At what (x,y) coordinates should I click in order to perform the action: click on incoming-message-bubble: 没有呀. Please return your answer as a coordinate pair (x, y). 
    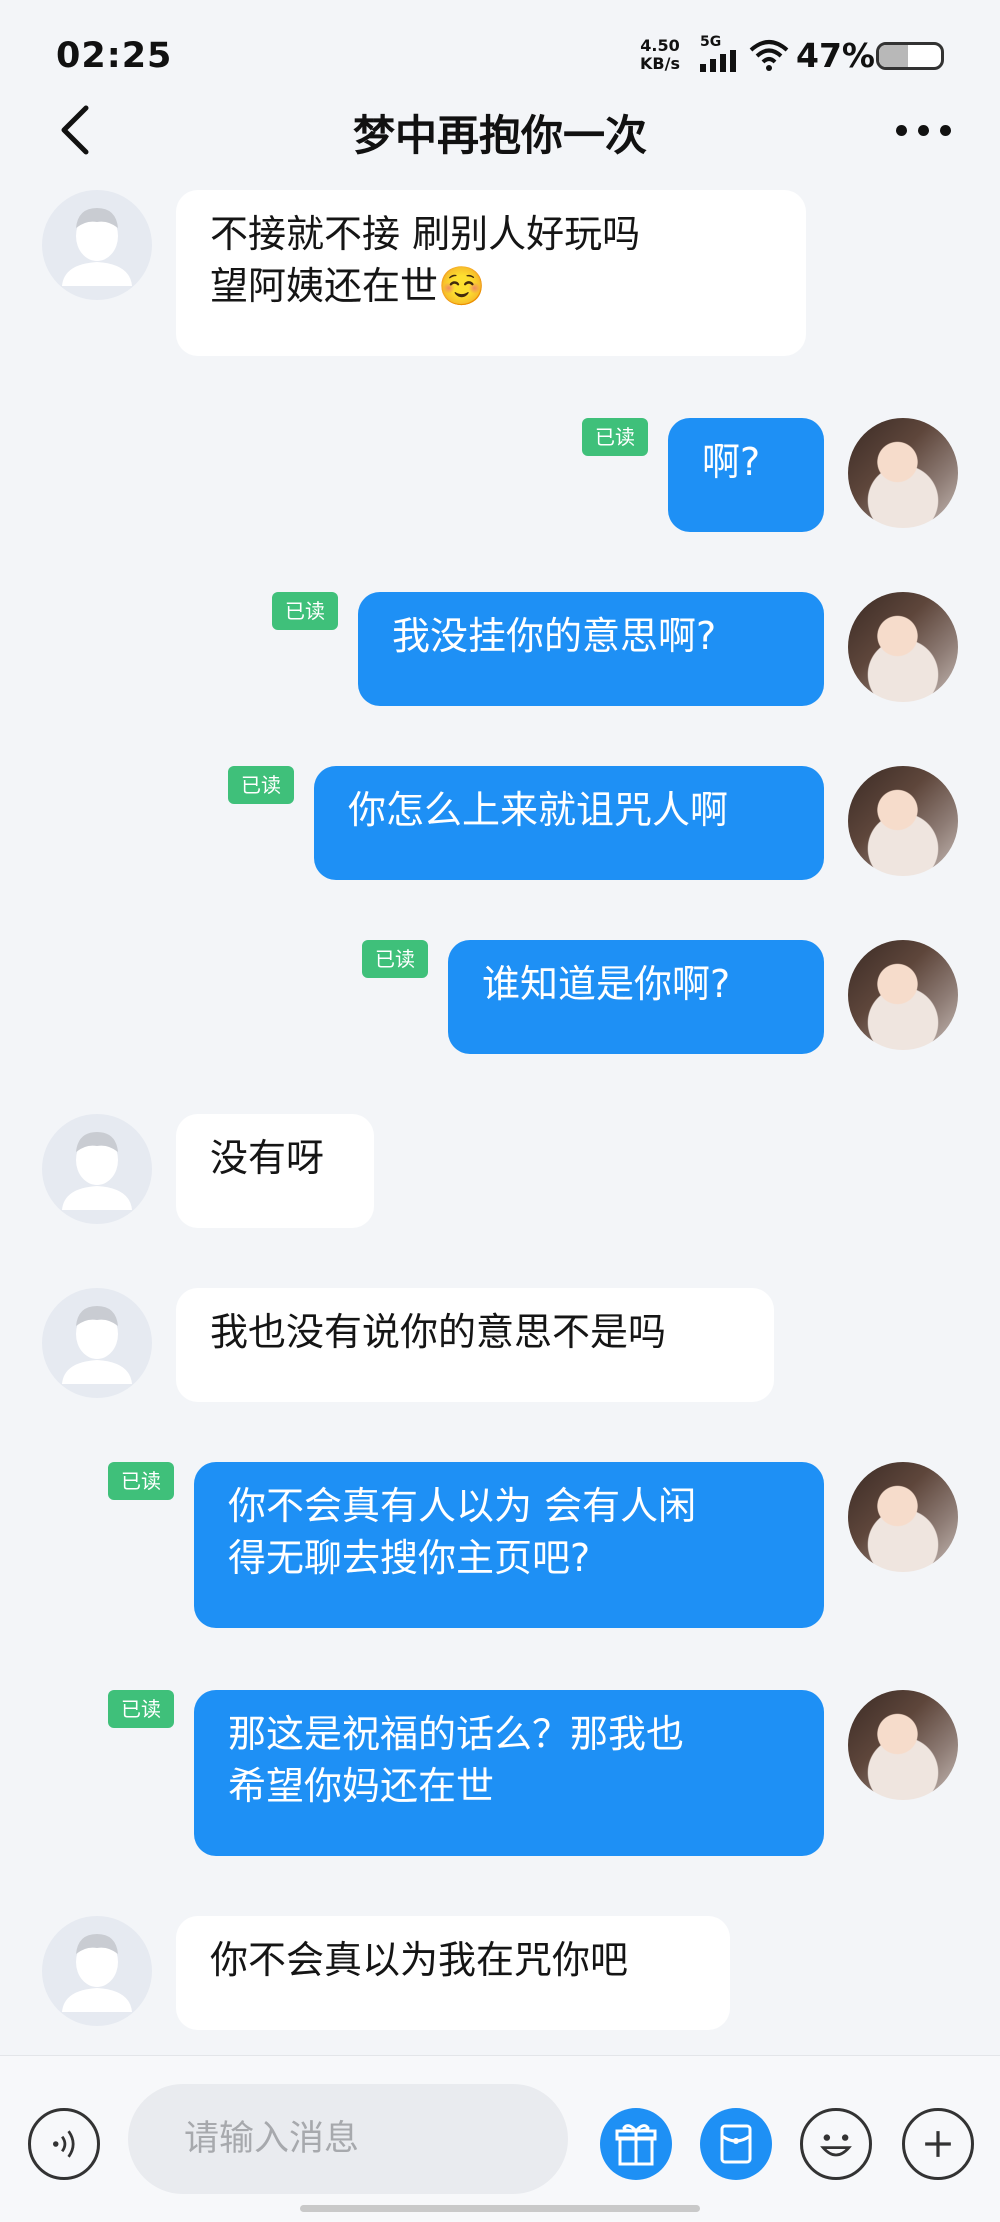
    Looking at the image, I should click on (275, 1171).